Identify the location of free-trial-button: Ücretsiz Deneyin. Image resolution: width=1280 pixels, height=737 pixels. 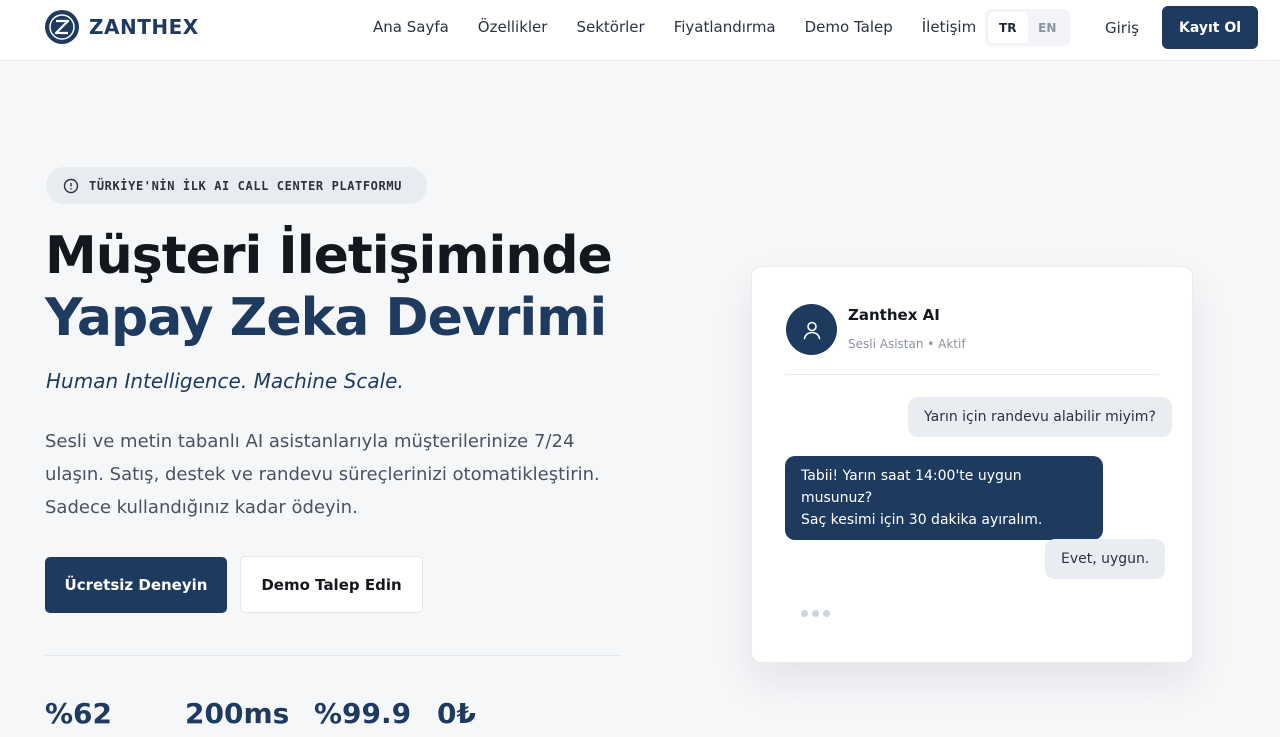
(136, 585).